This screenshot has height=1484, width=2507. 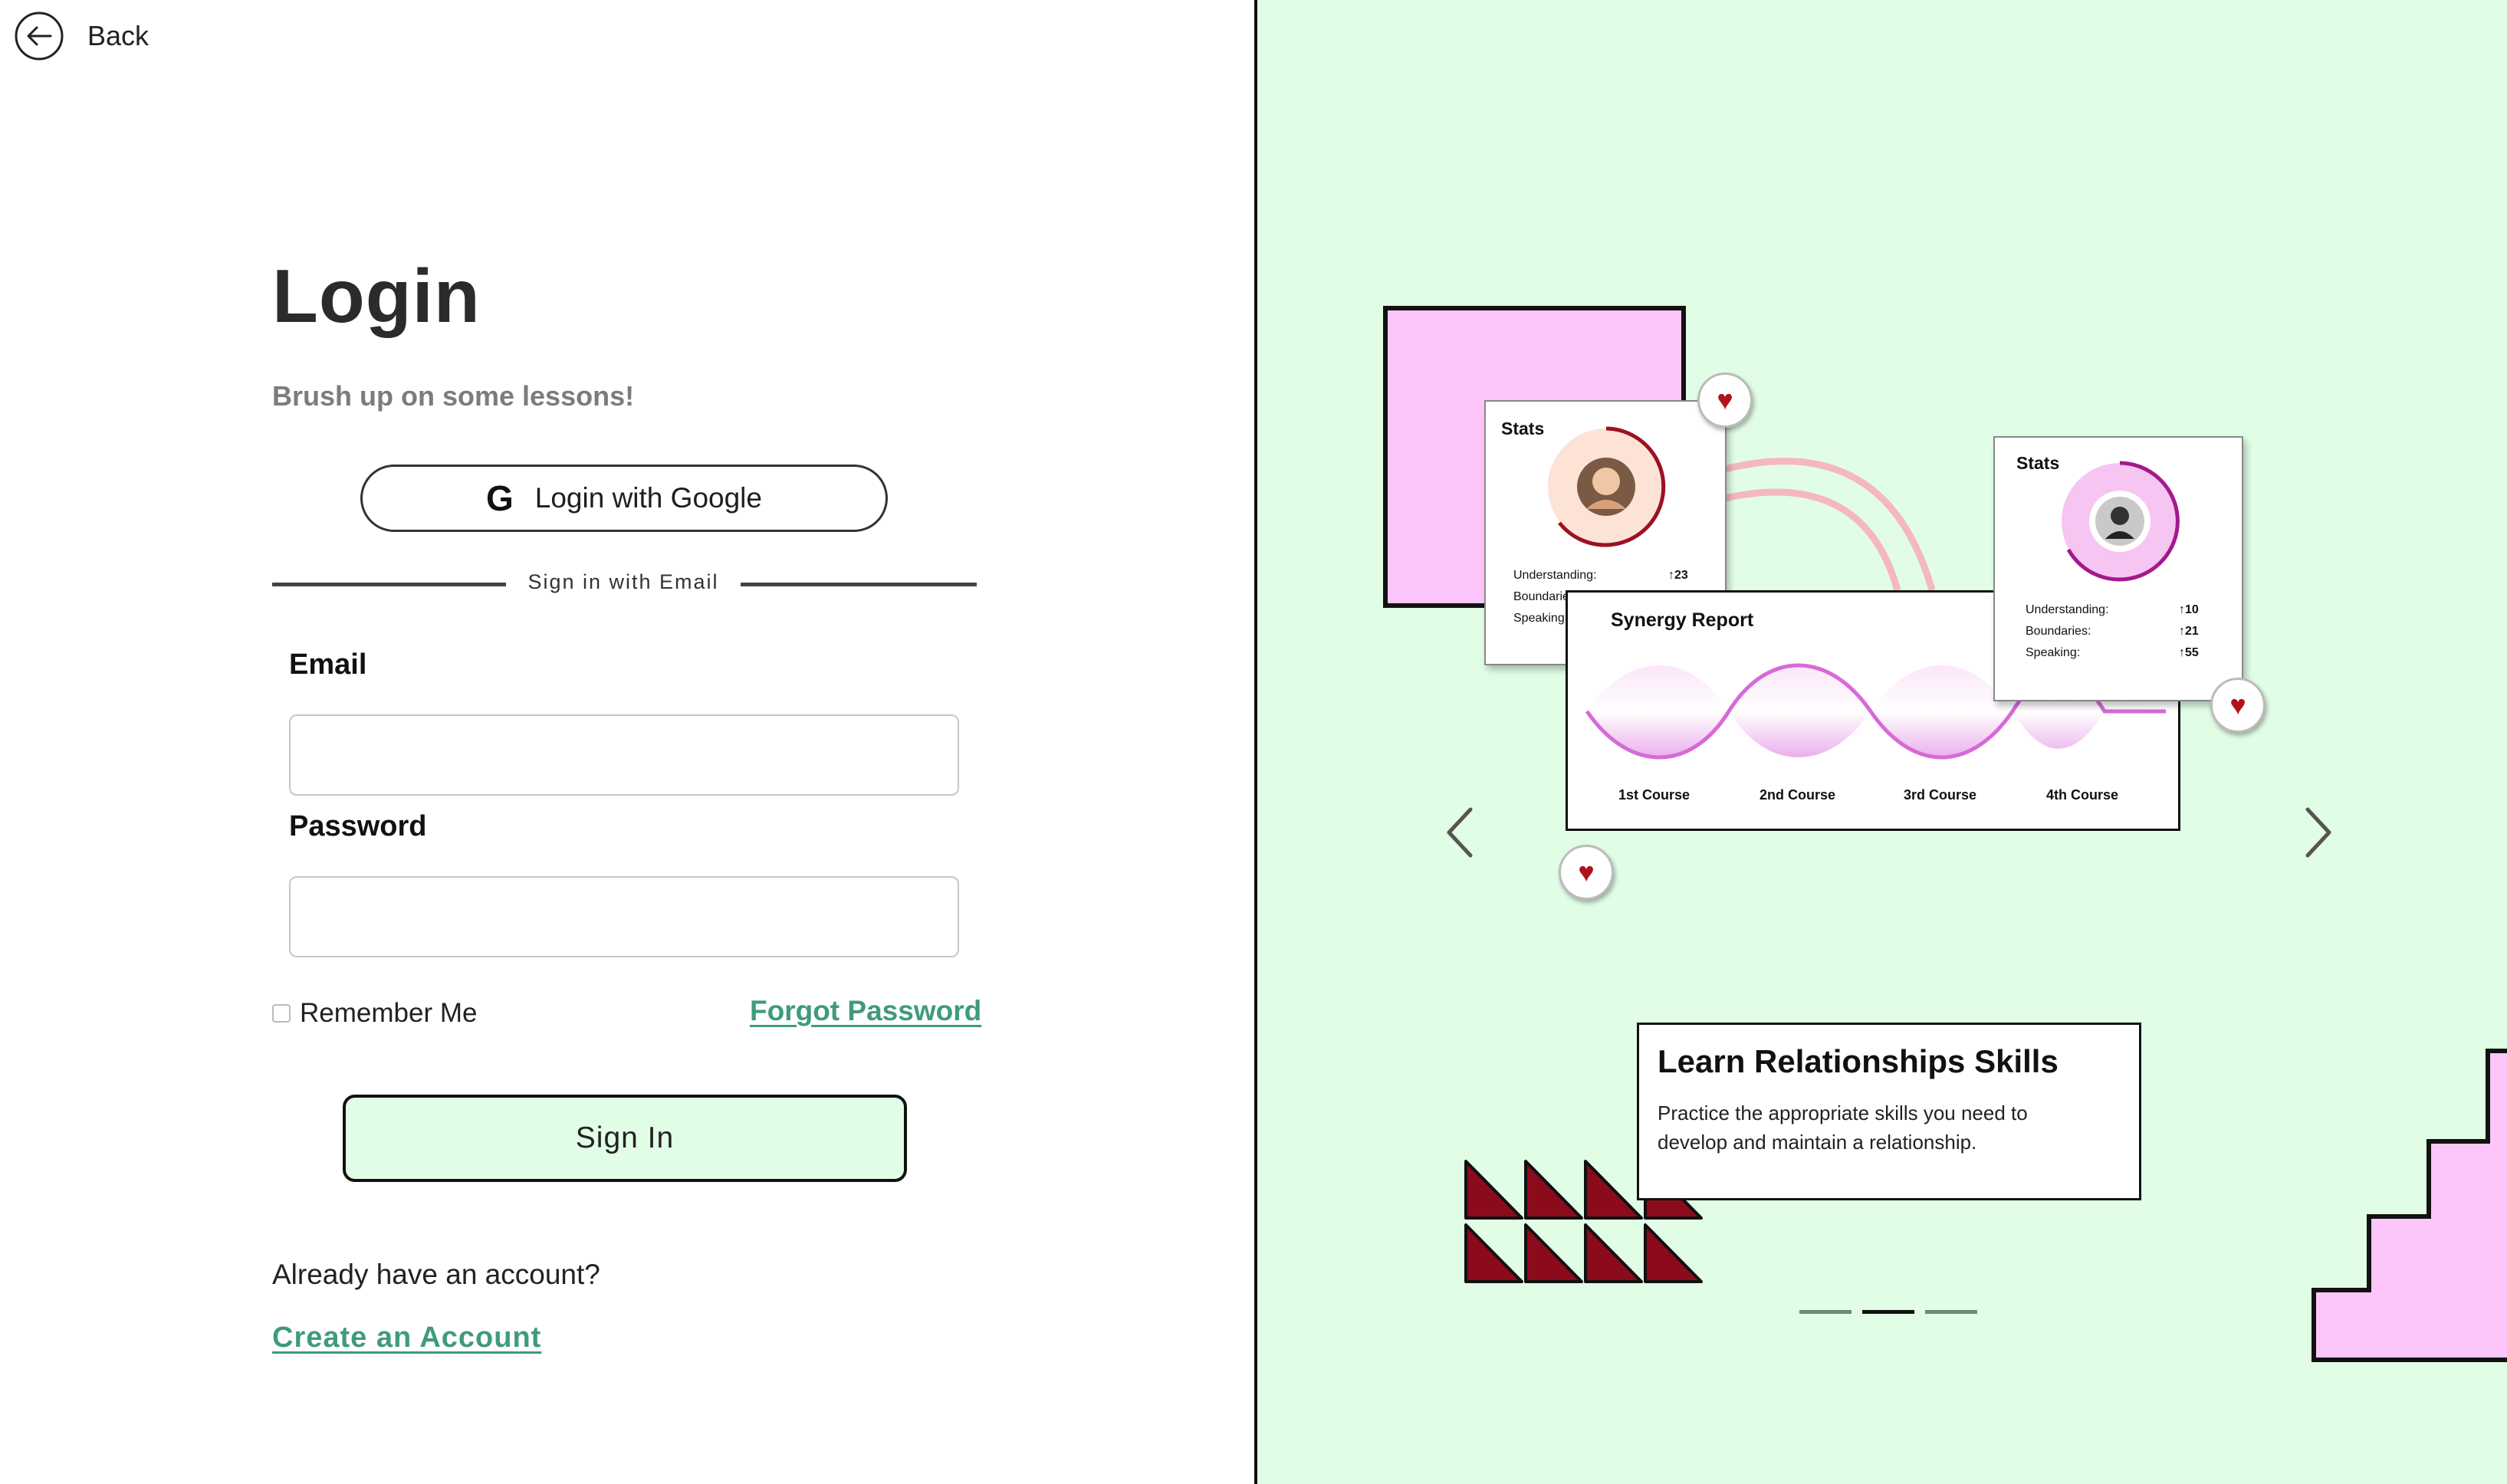 I want to click on back-button: Back, so click(x=81, y=36).